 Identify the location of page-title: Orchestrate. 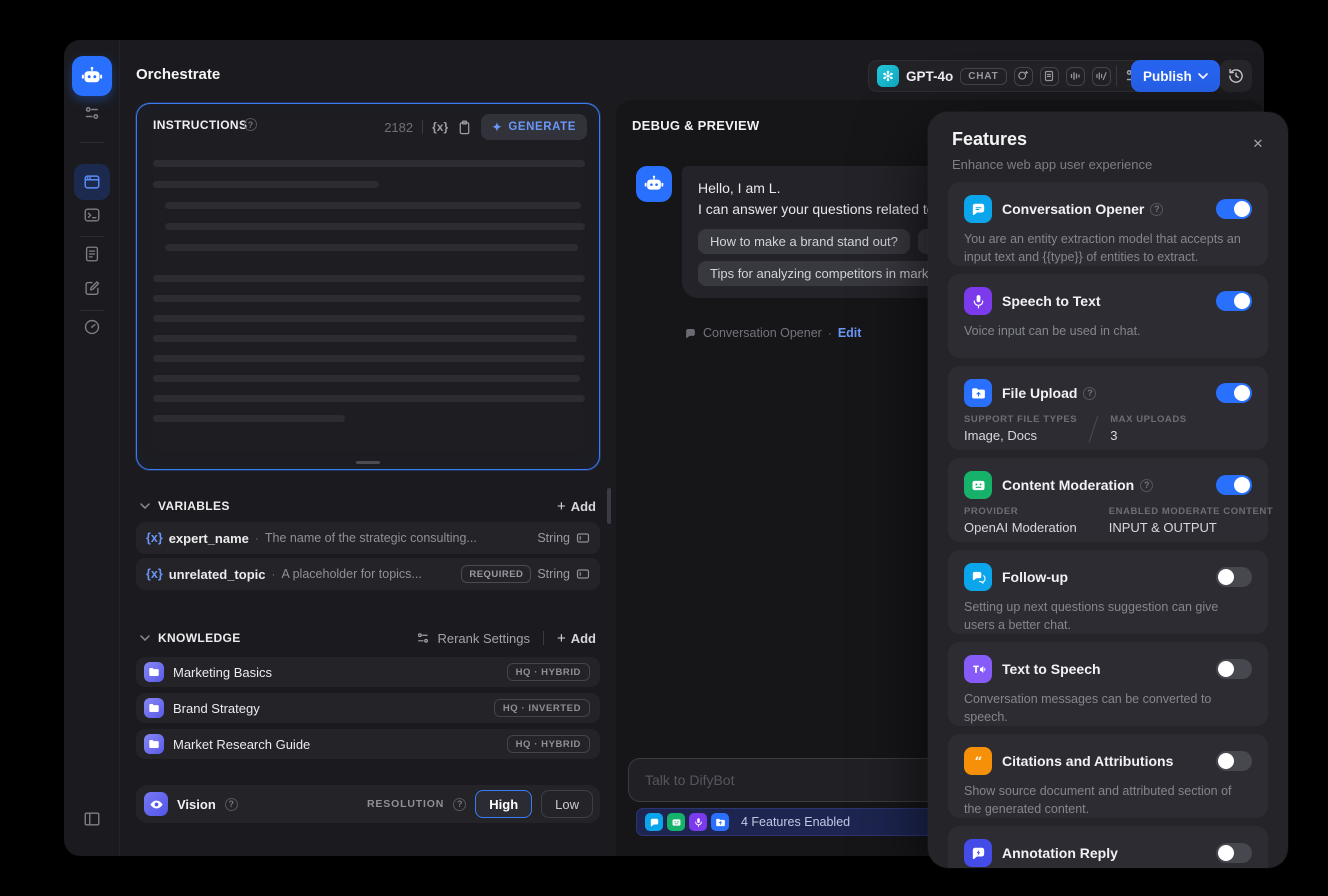
(178, 74).